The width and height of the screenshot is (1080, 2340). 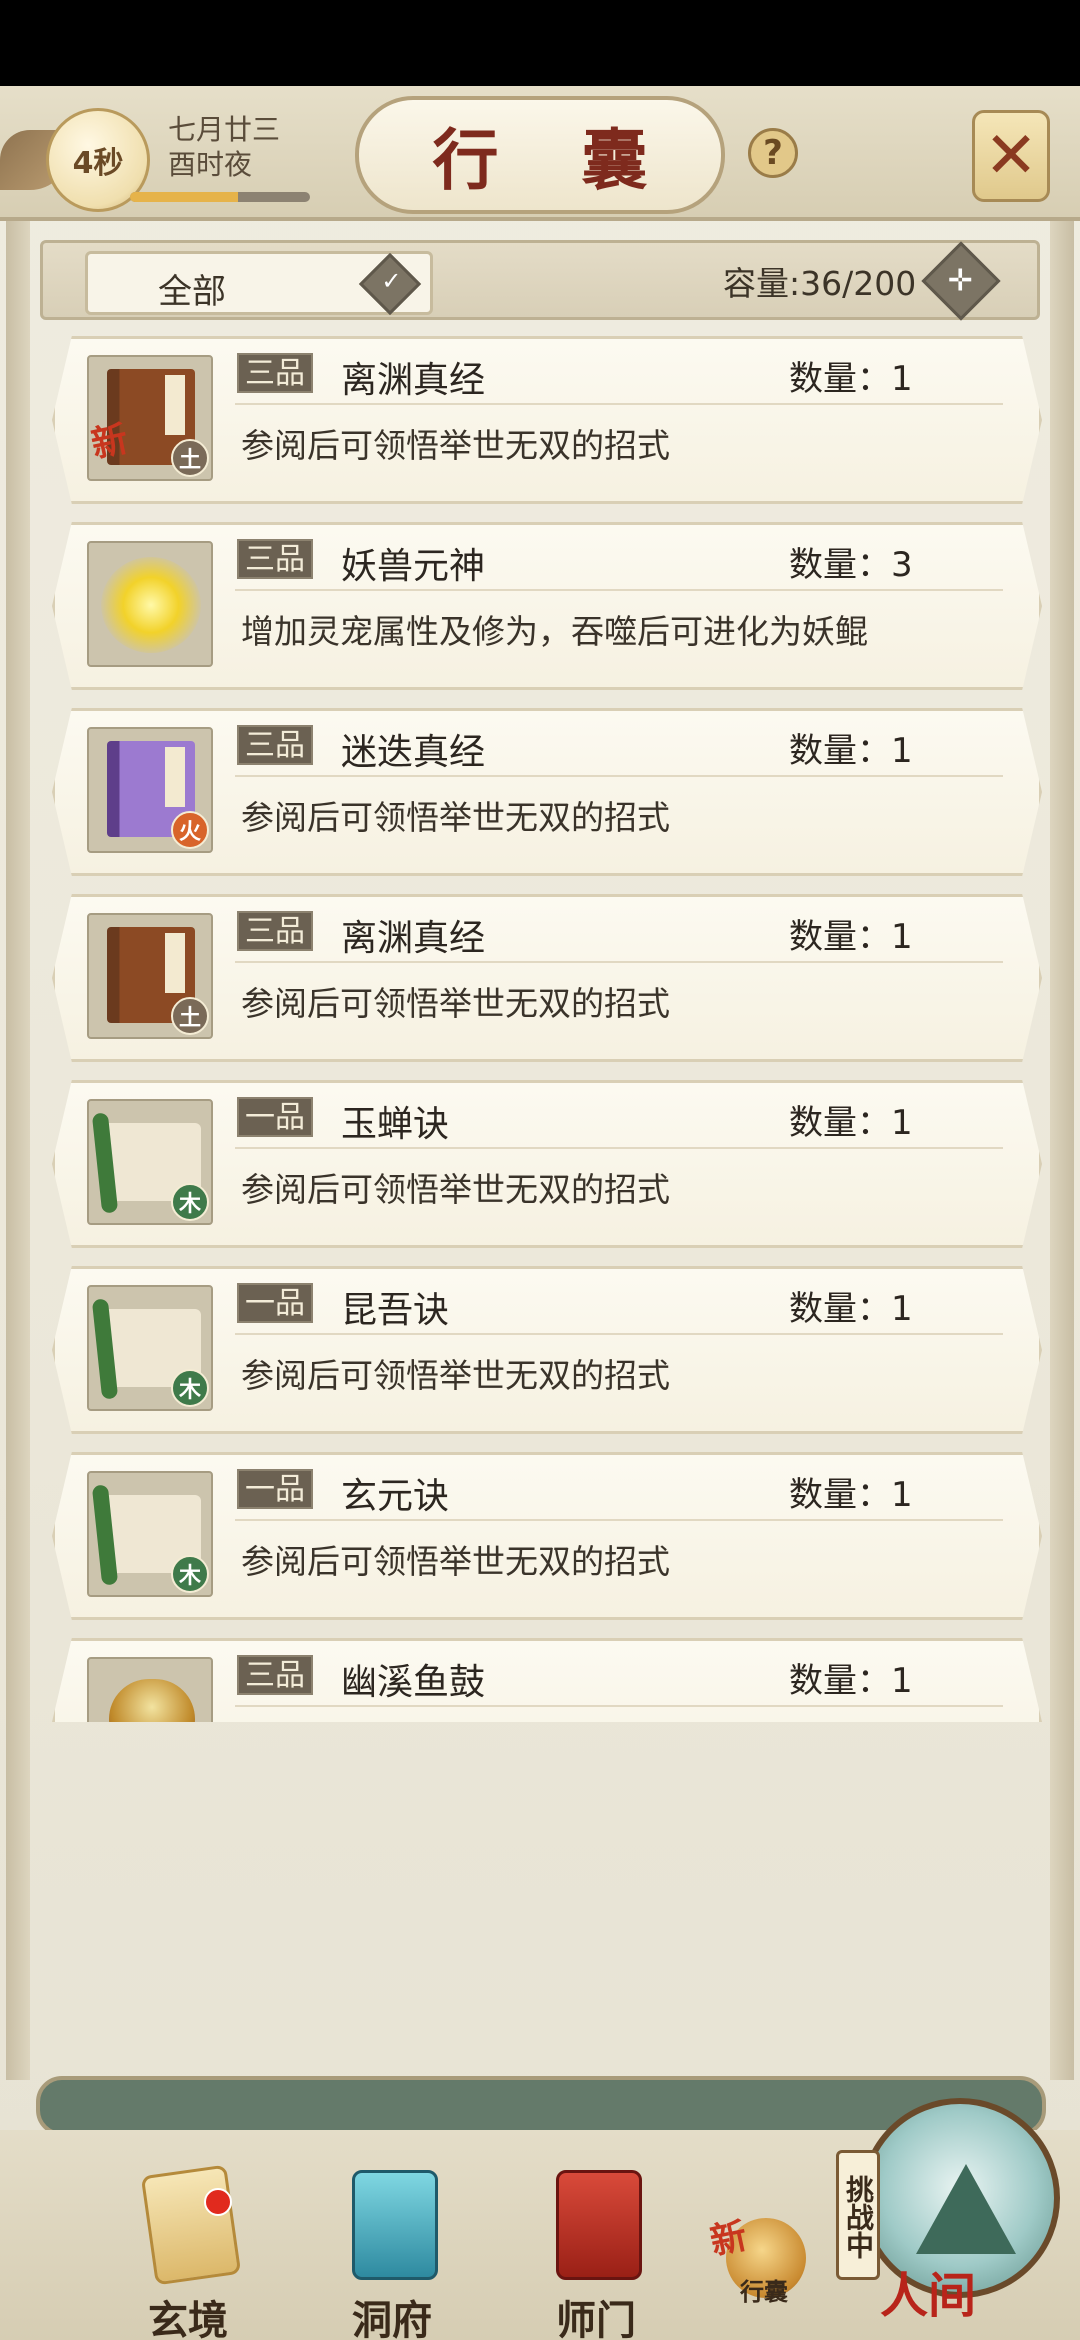 I want to click on nav-realm: 玄境, so click(x=188, y=2252).